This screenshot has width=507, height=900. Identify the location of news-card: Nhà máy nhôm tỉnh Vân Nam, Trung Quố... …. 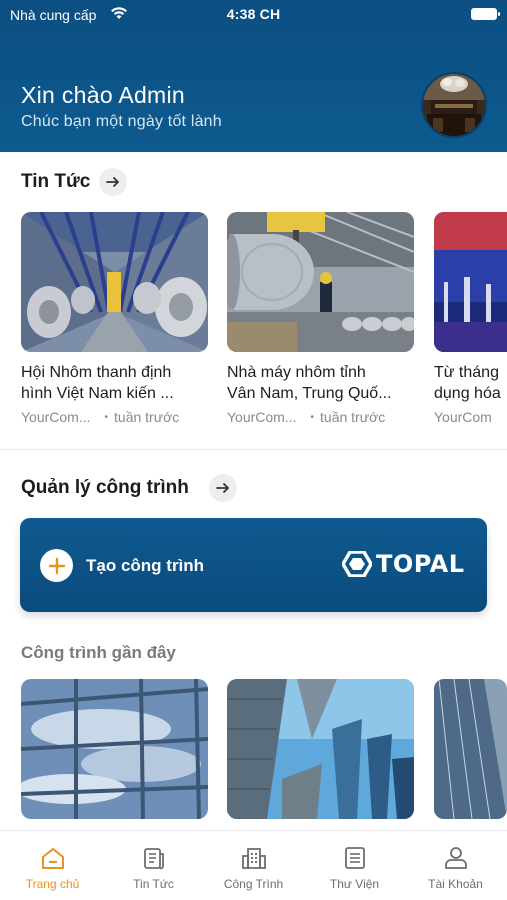
(320, 318).